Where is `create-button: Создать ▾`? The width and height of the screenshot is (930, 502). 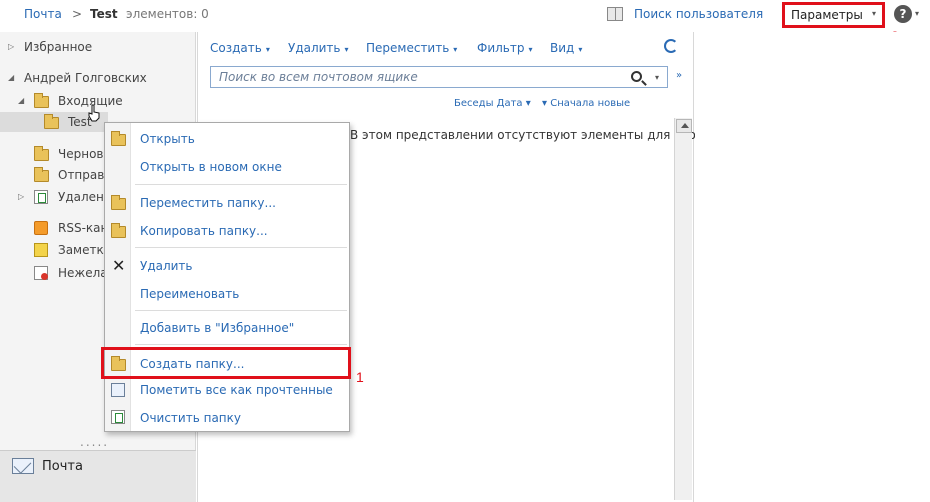 create-button: Создать ▾ is located at coordinates (240, 48).